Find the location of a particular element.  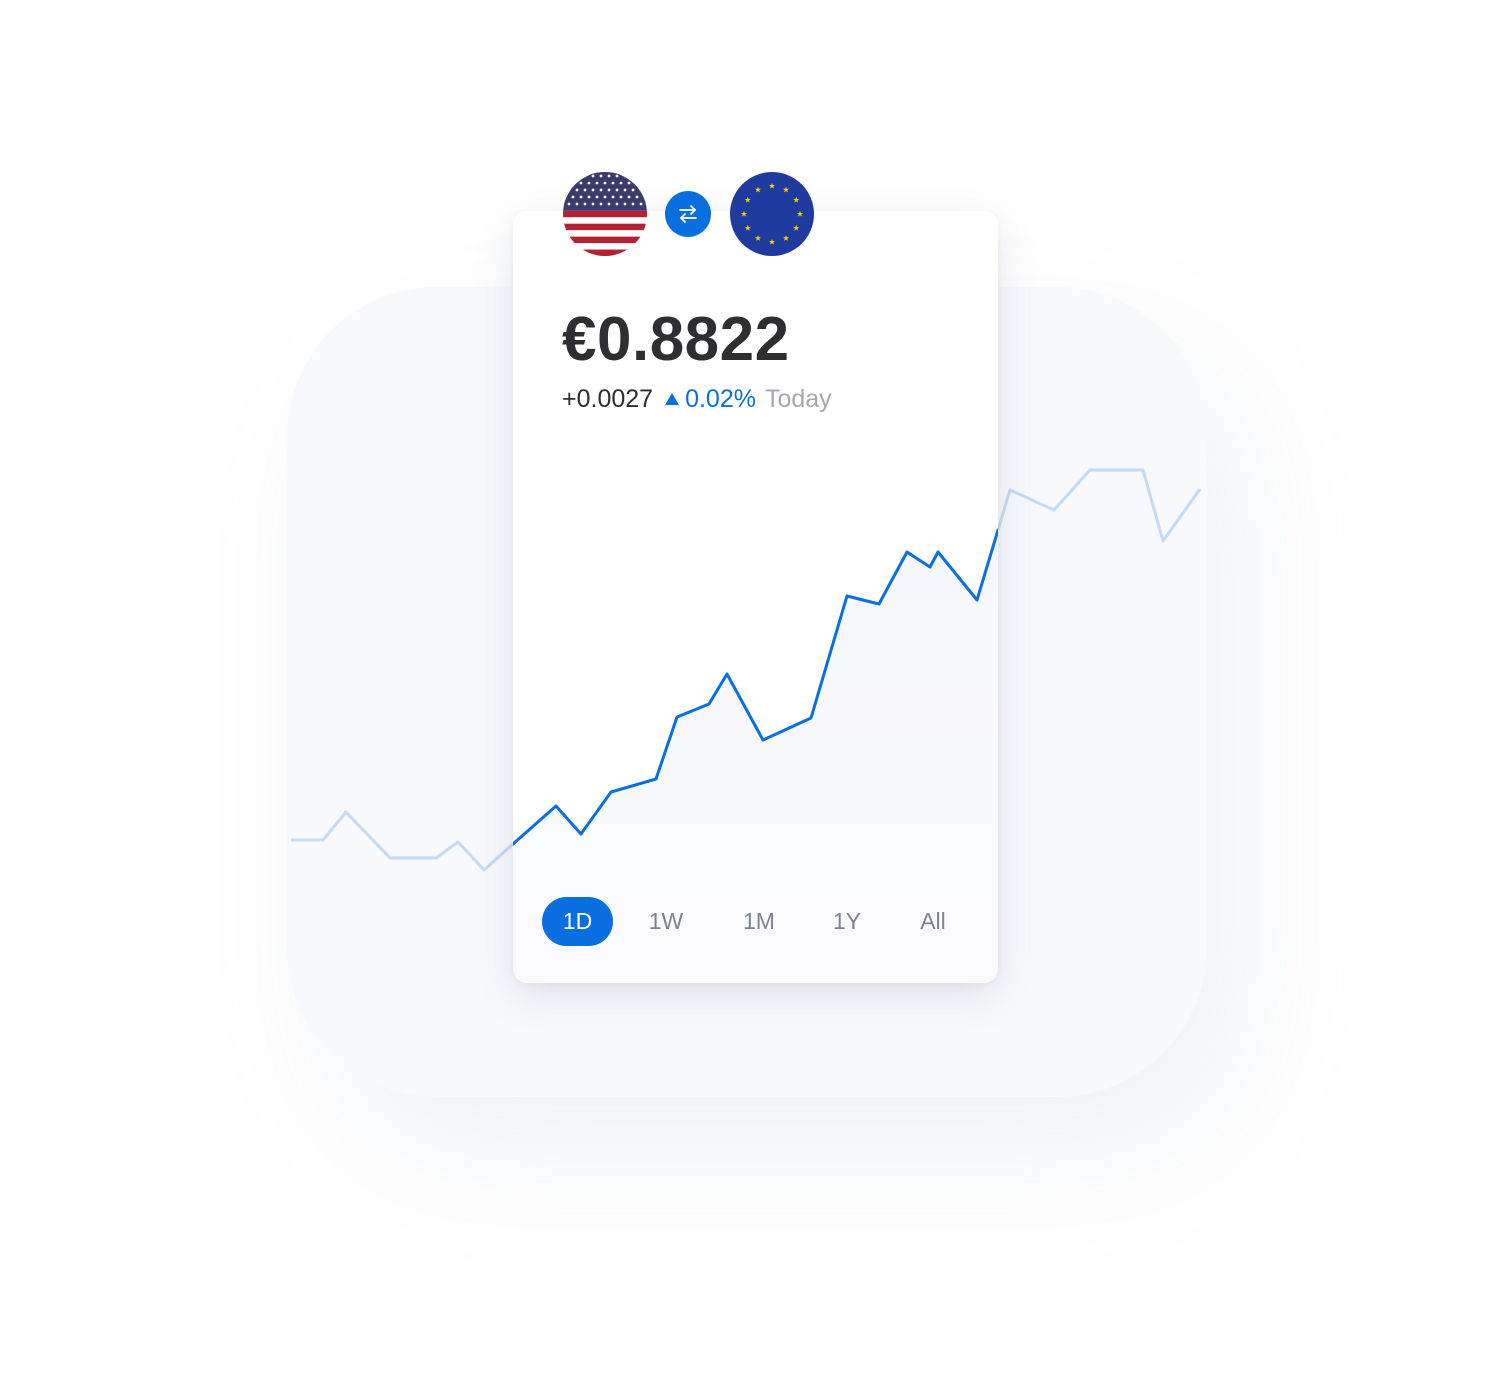

rate-change: +0.0027 0.02% Today is located at coordinates (697, 399).